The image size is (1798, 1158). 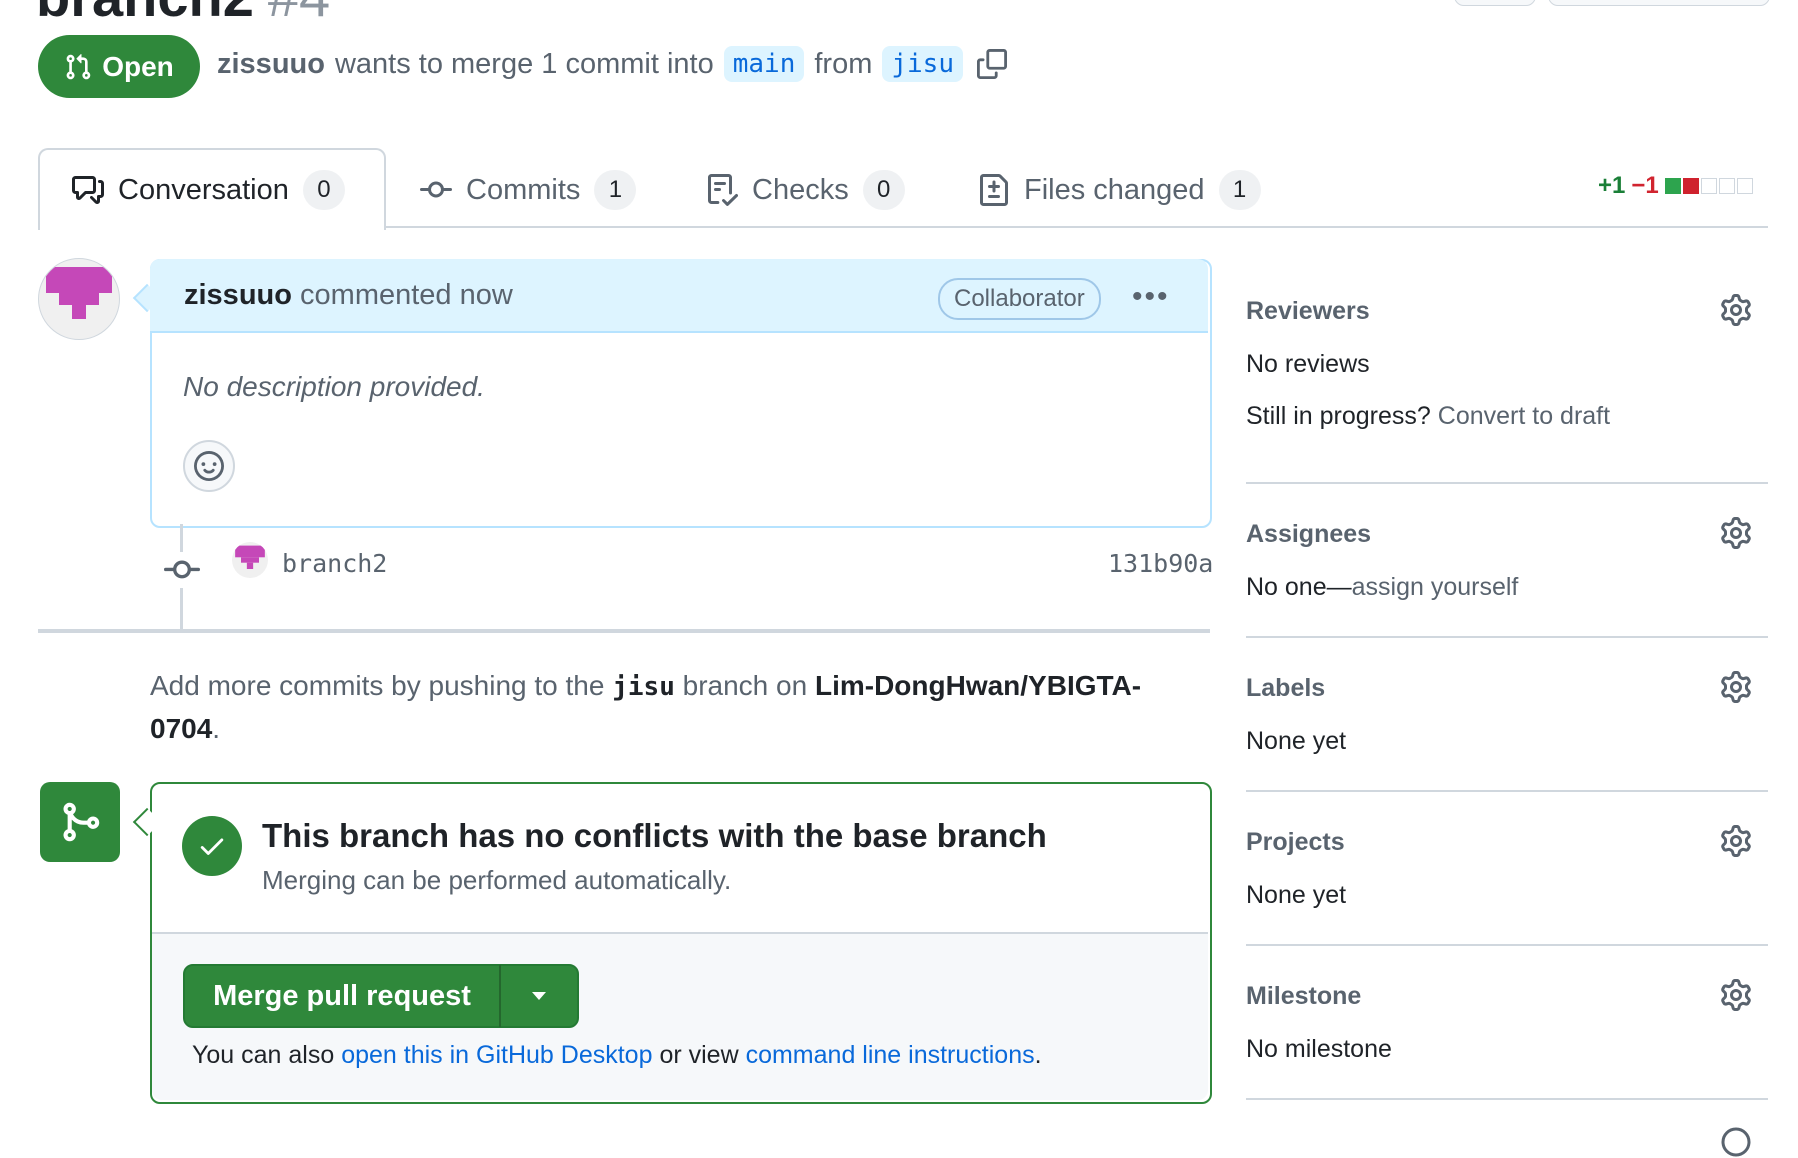 What do you see at coordinates (1303, 996) in the screenshot?
I see `sidebar-milestone-heading: Milestone` at bounding box center [1303, 996].